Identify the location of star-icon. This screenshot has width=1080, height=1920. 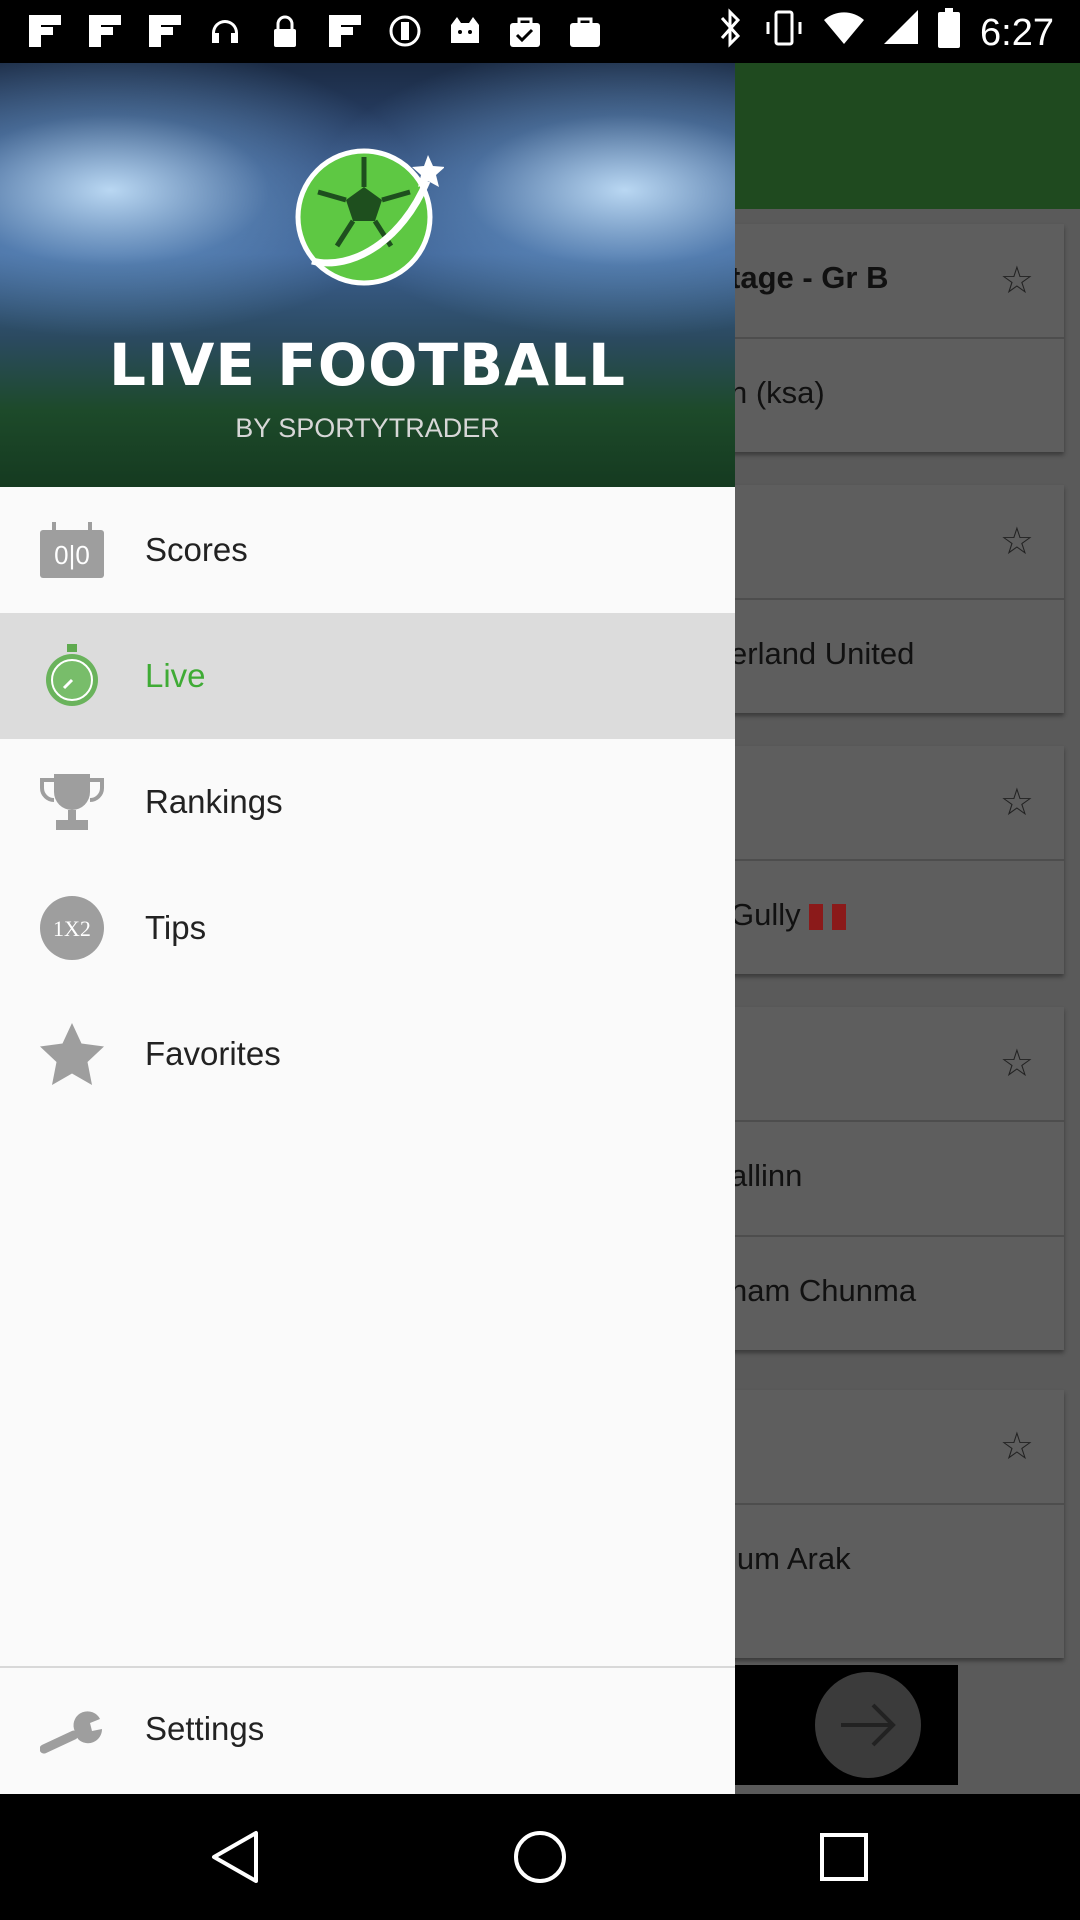
(72, 1054).